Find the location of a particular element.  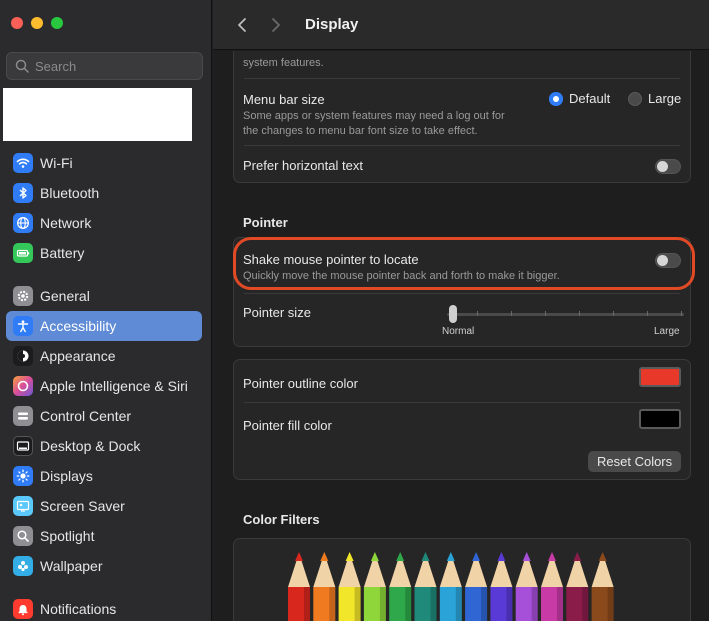

pointer-fill-color-well is located at coordinates (660, 419).